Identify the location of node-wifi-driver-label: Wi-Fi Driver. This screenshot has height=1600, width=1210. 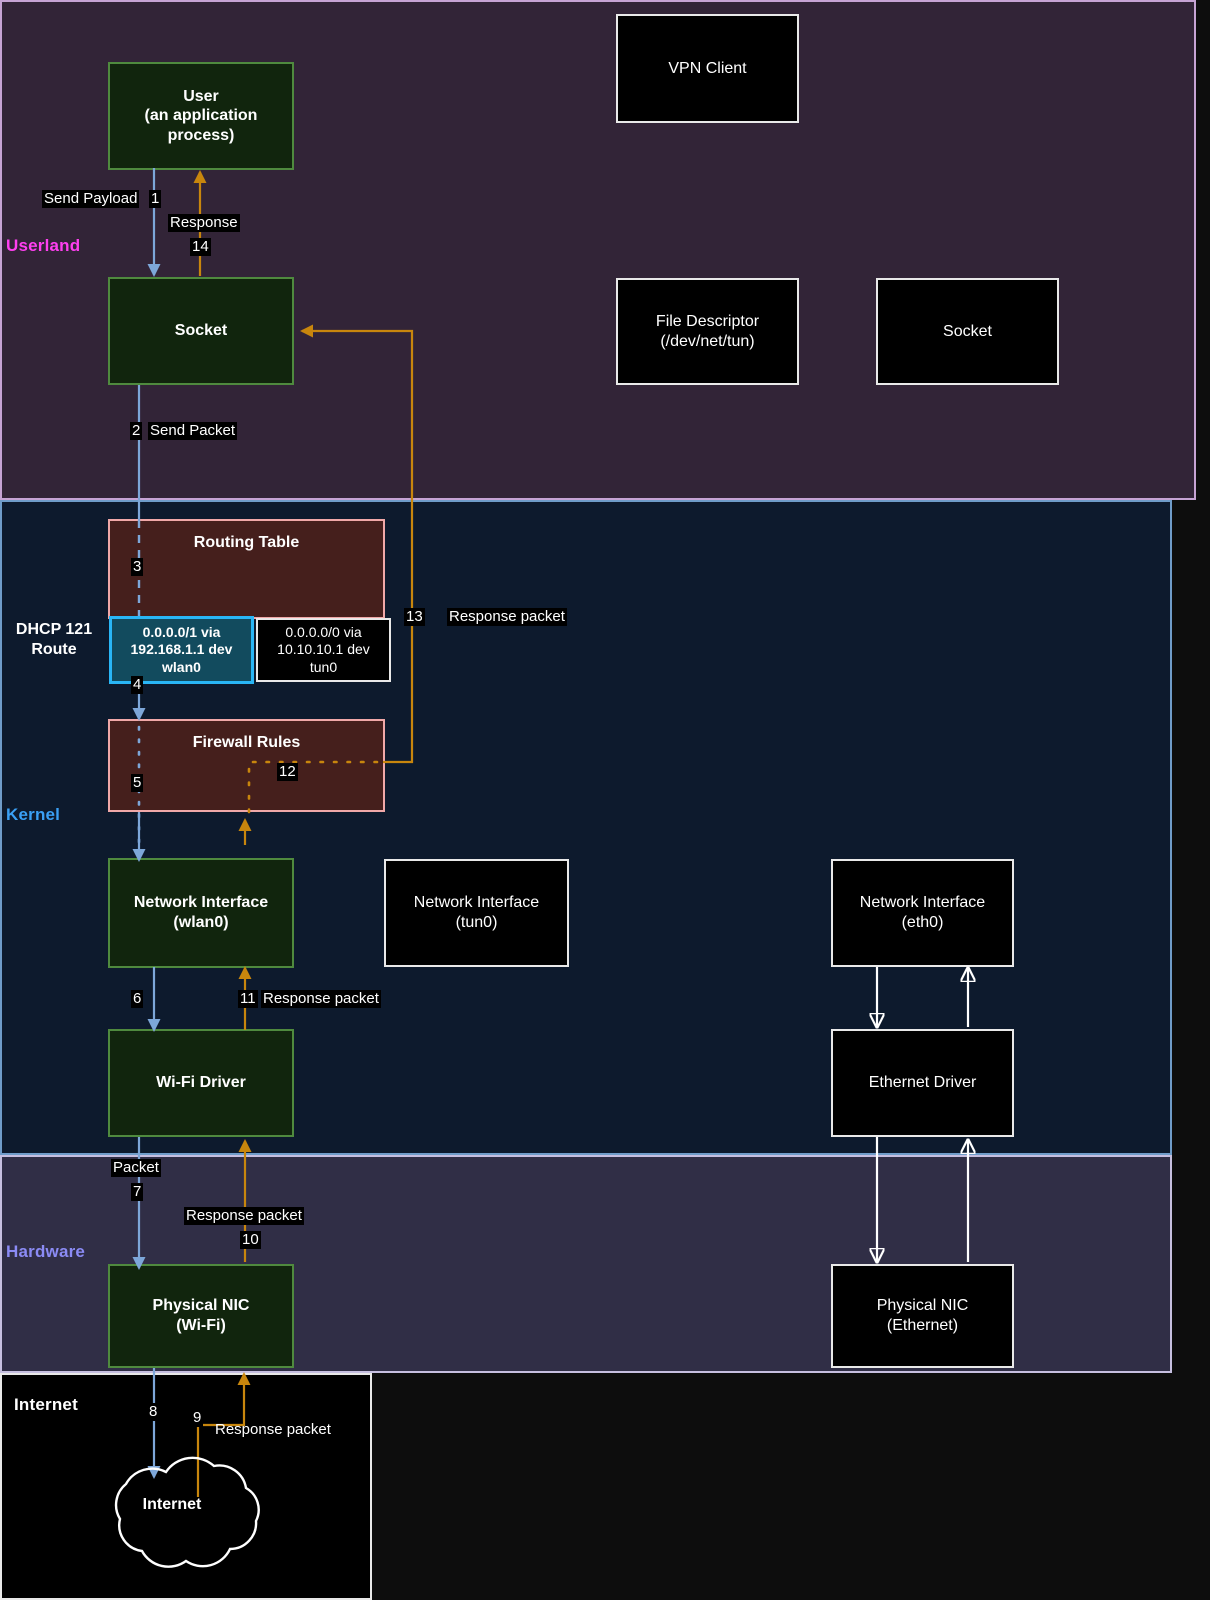
(201, 1083).